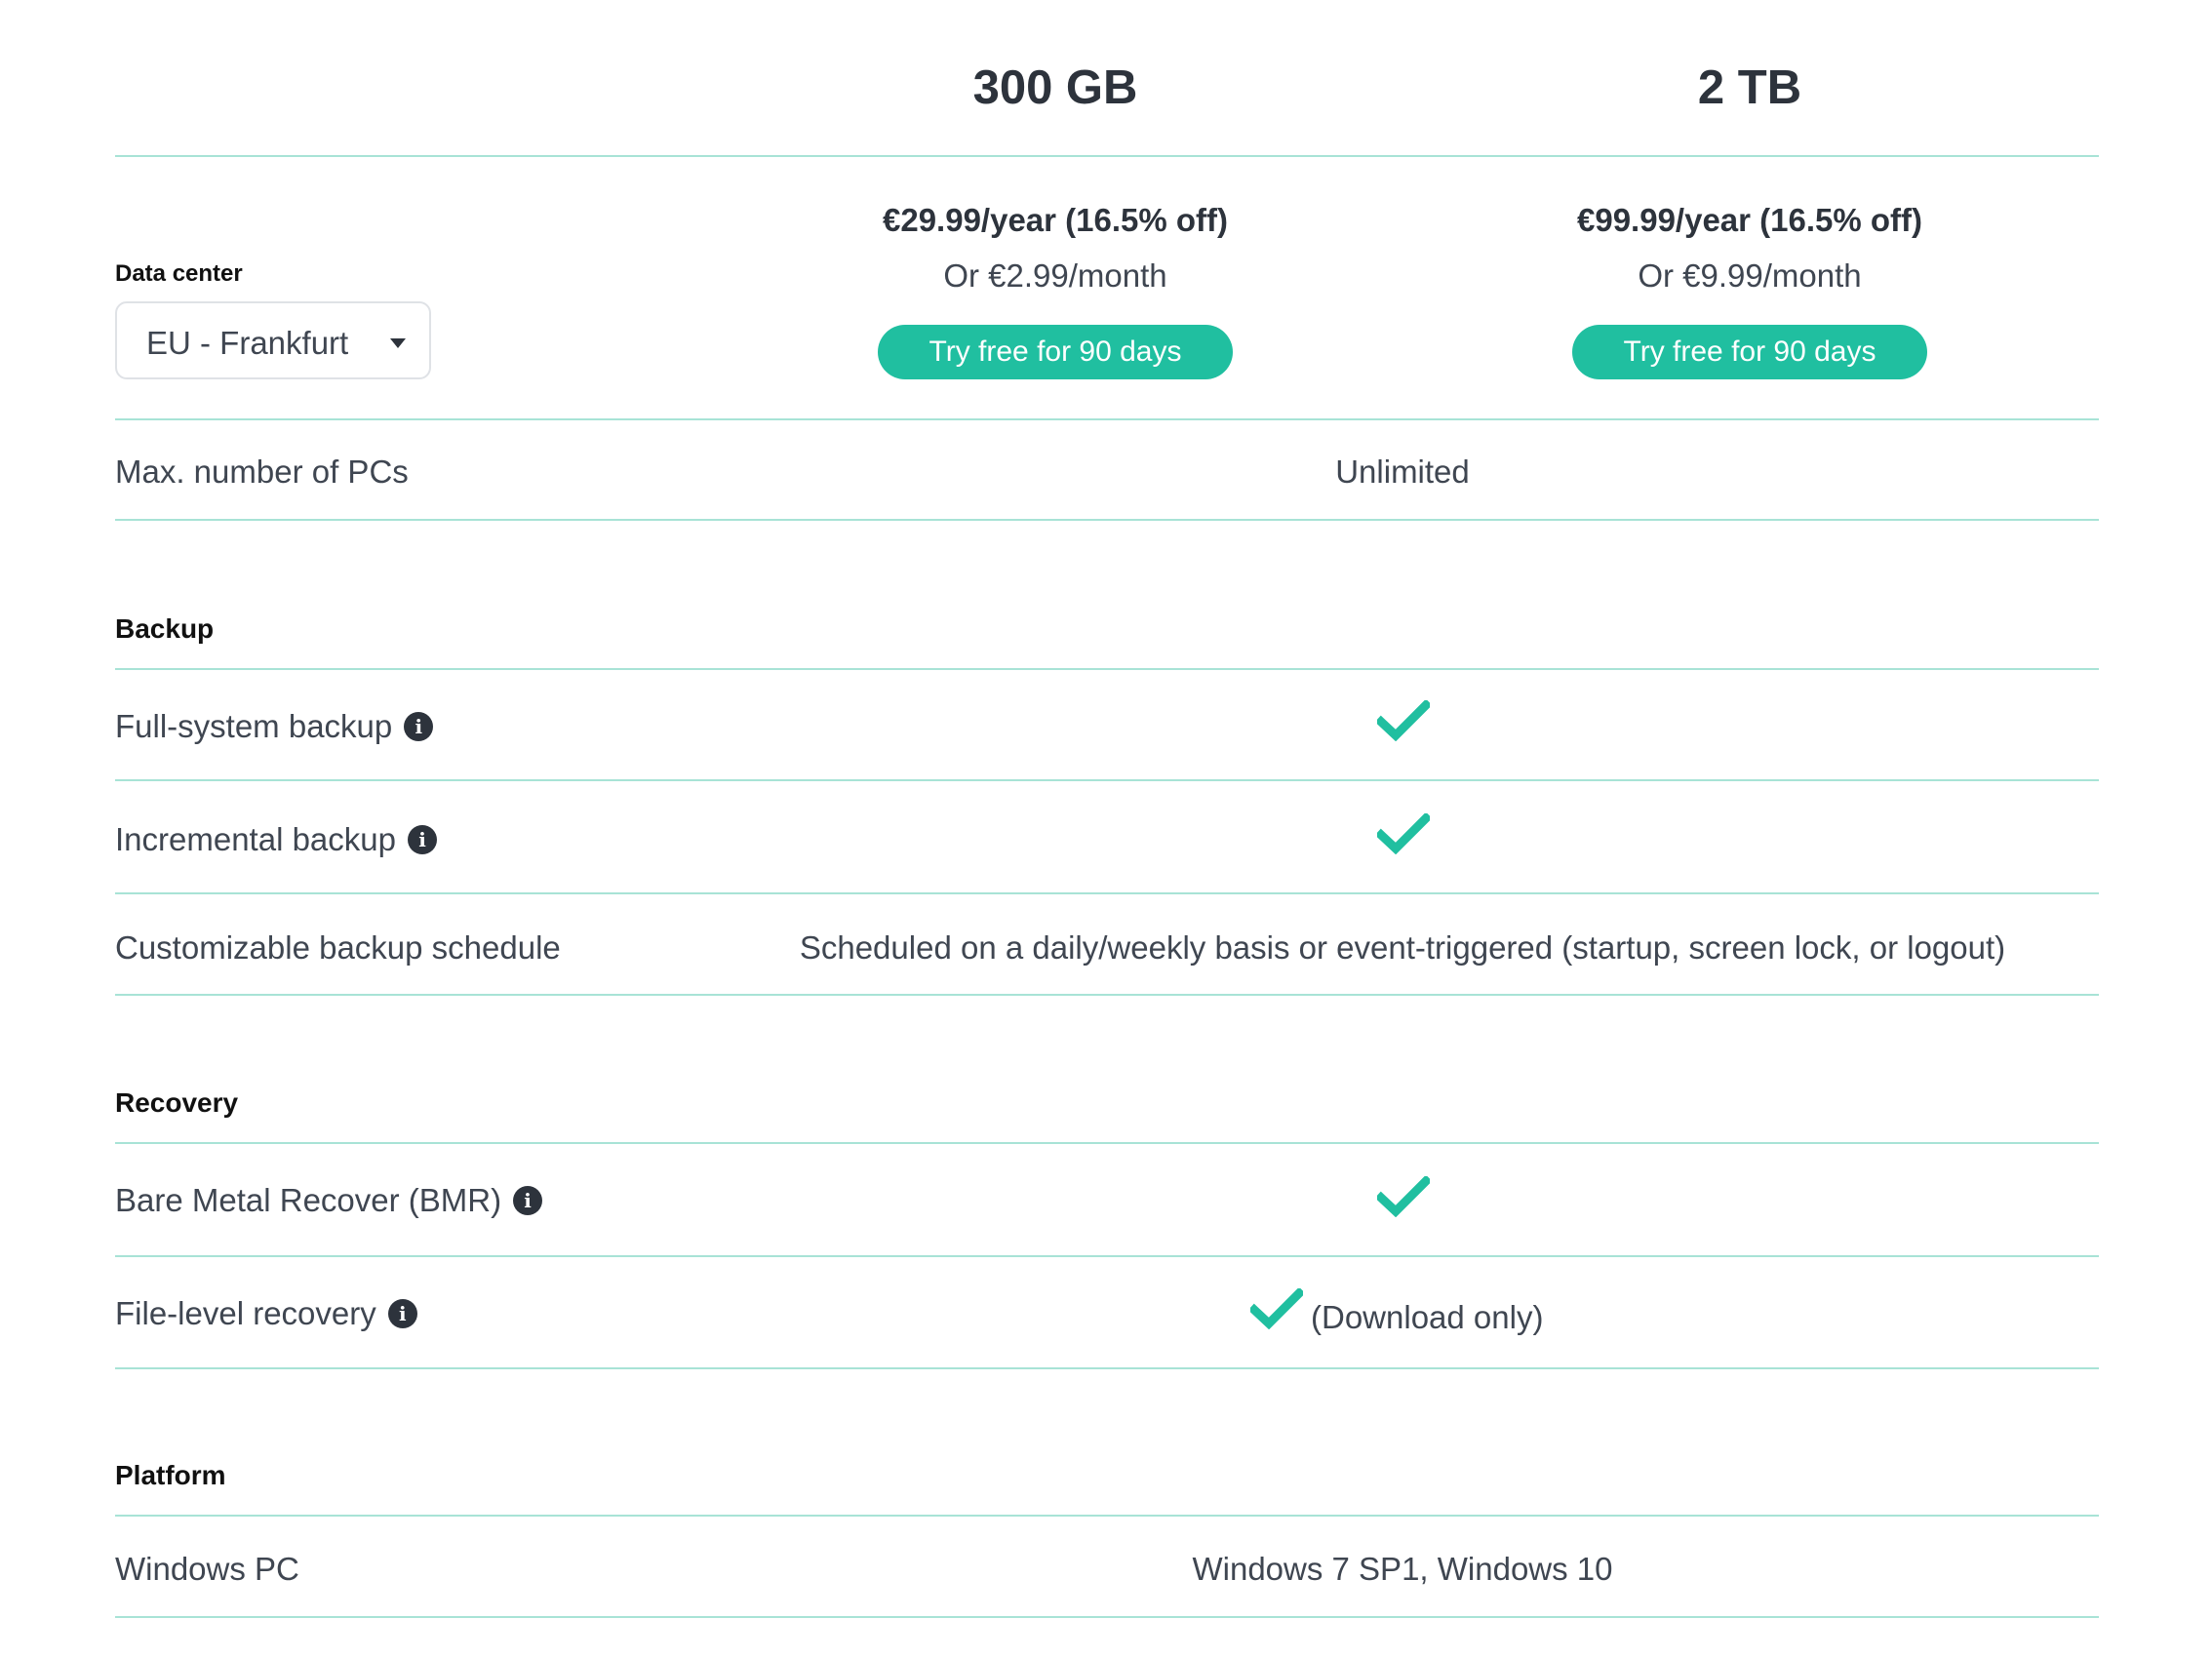 Image resolution: width=2212 pixels, height=1658 pixels. Describe the element at coordinates (1750, 275) in the screenshot. I see `monthly-price-2tb: Or €9.99/month` at that location.